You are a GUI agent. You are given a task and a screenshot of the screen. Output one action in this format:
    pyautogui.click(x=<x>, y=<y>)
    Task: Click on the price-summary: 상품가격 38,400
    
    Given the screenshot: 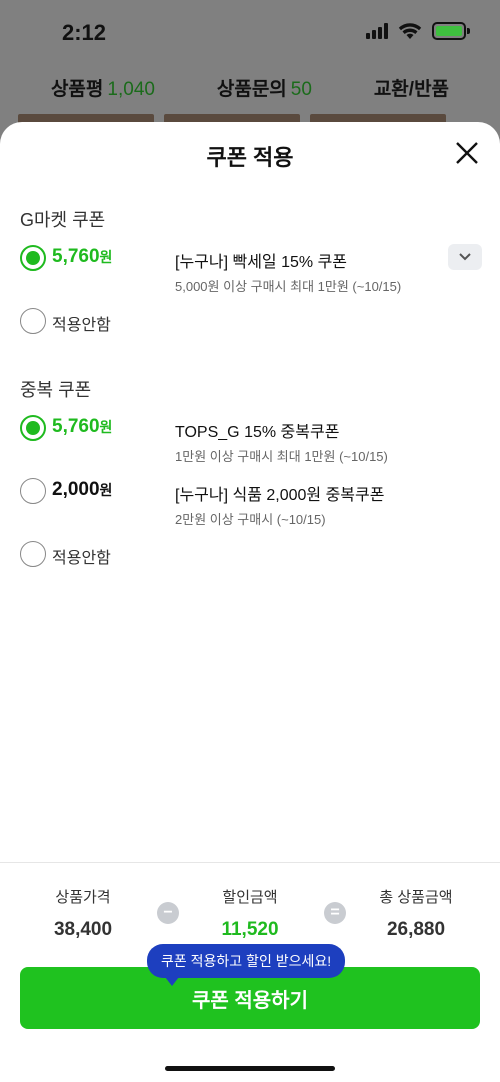 What is the action you would take?
    pyautogui.click(x=83, y=913)
    